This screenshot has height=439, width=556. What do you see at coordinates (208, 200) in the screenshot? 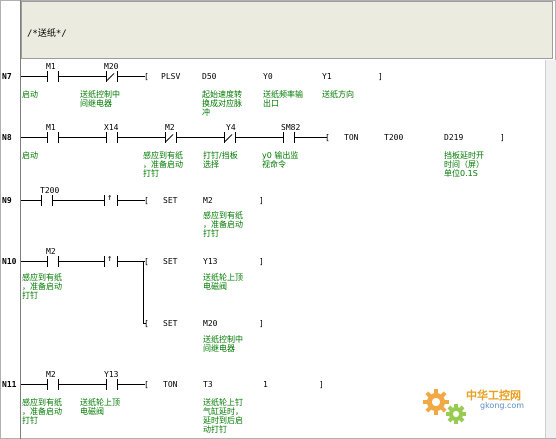
I see `instruction-param: M2` at bounding box center [208, 200].